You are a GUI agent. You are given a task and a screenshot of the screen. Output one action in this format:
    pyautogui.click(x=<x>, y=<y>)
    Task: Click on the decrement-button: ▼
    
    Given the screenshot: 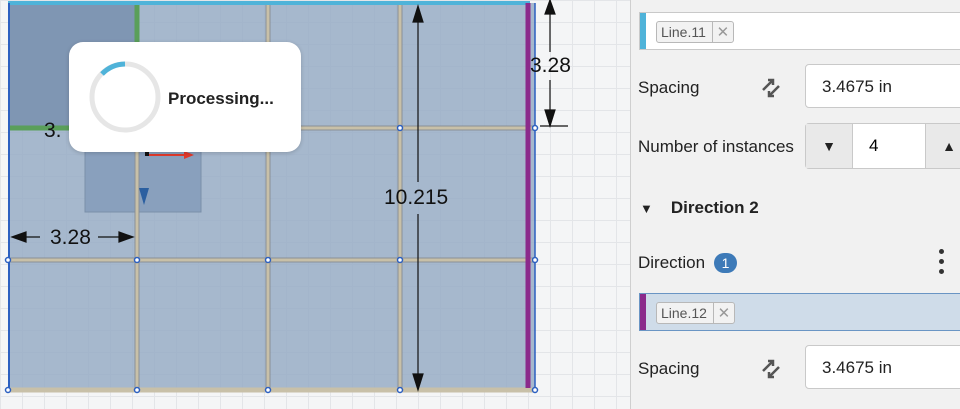 What is the action you would take?
    pyautogui.click(x=829, y=146)
    